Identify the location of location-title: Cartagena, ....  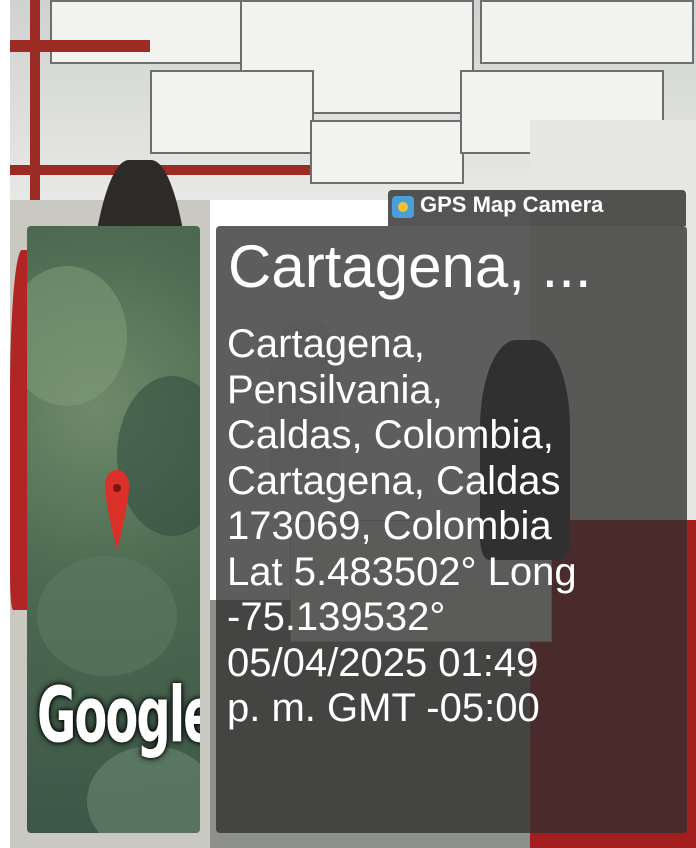
(410, 266).